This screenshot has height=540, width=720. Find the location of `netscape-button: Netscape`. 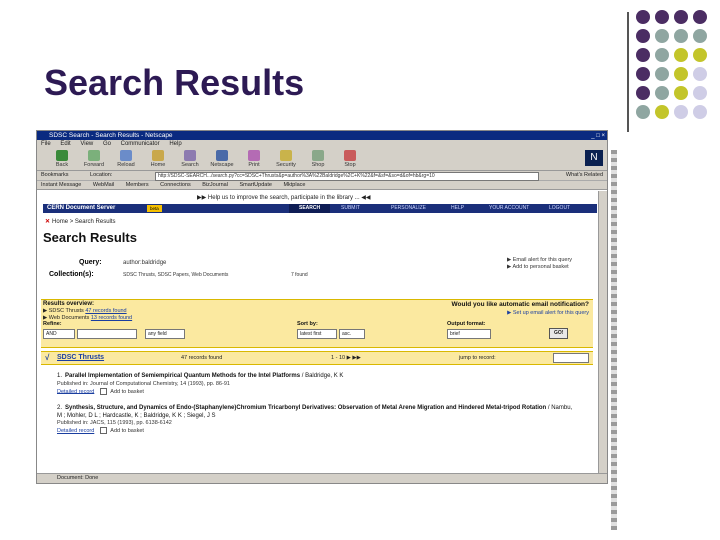

netscape-button: Netscape is located at coordinates (222, 159).